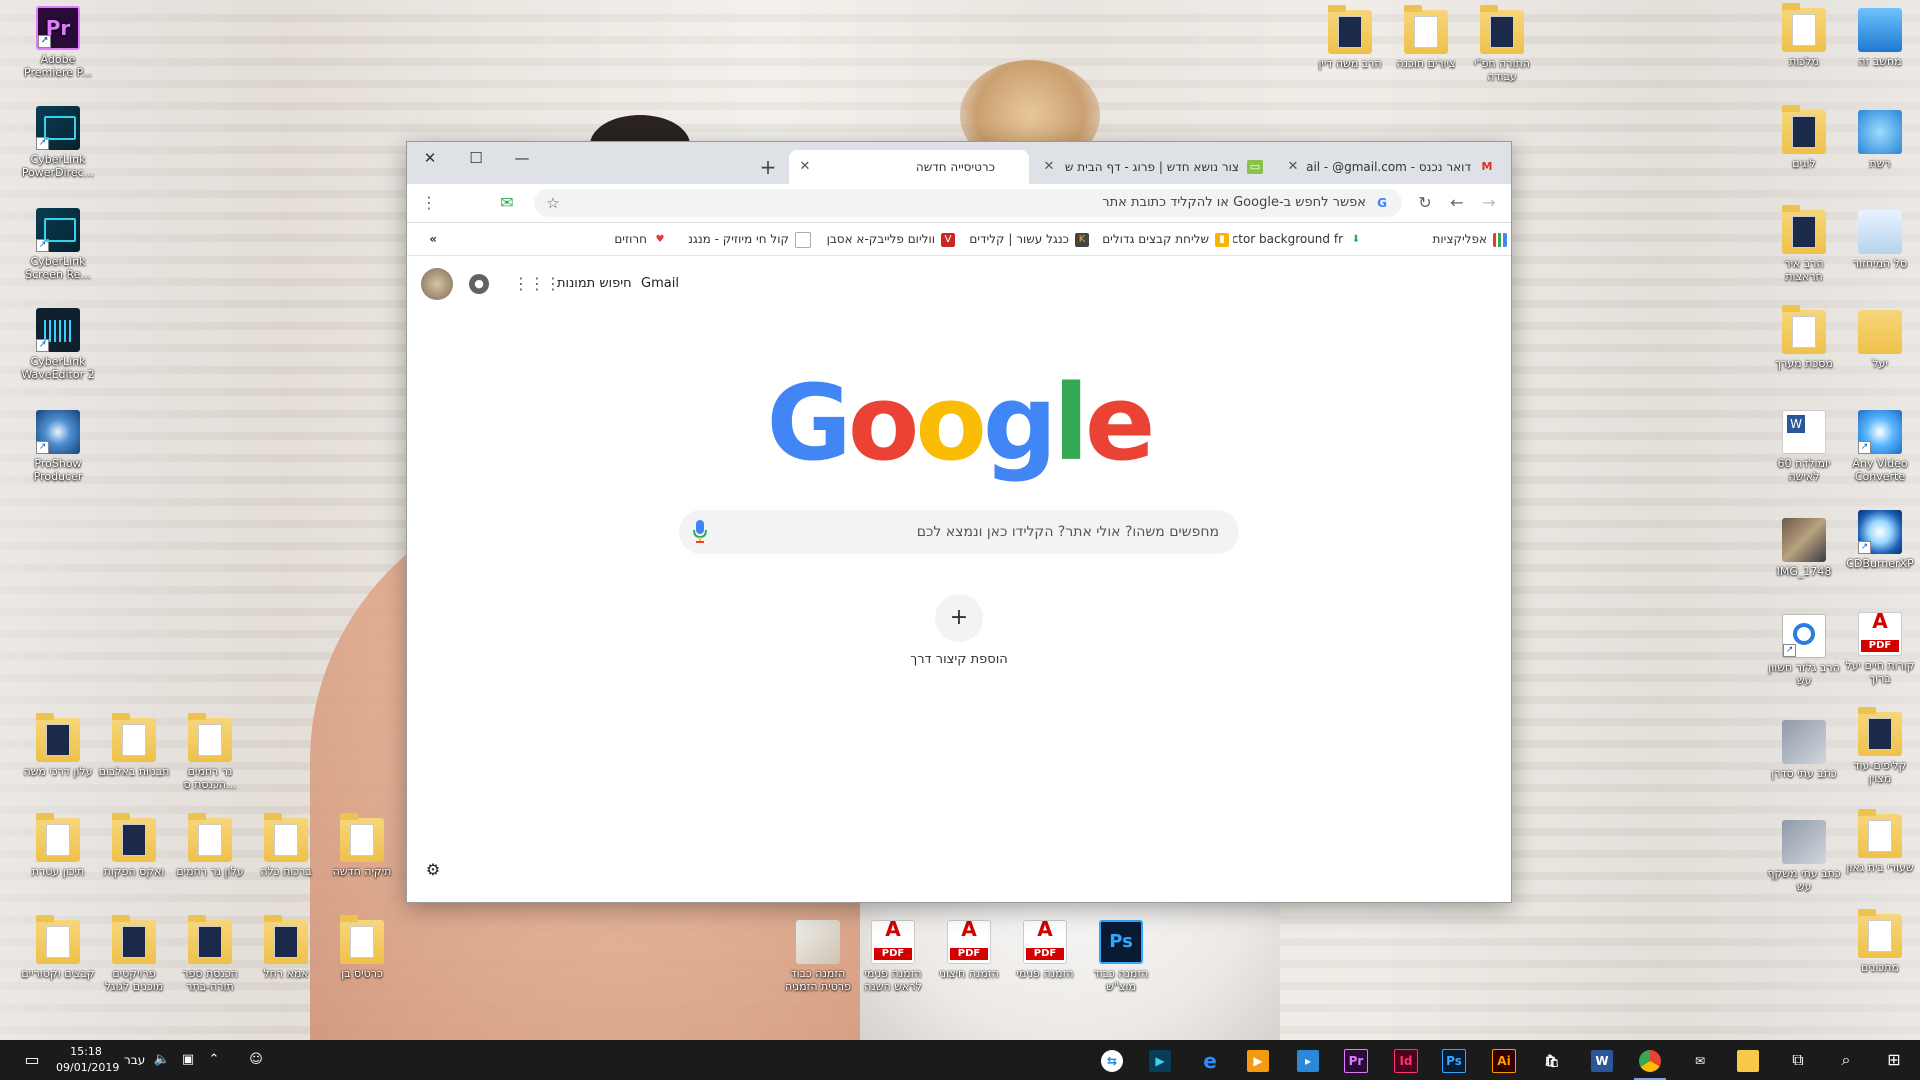  I want to click on task-view-icon: ⧉, so click(1798, 1060).